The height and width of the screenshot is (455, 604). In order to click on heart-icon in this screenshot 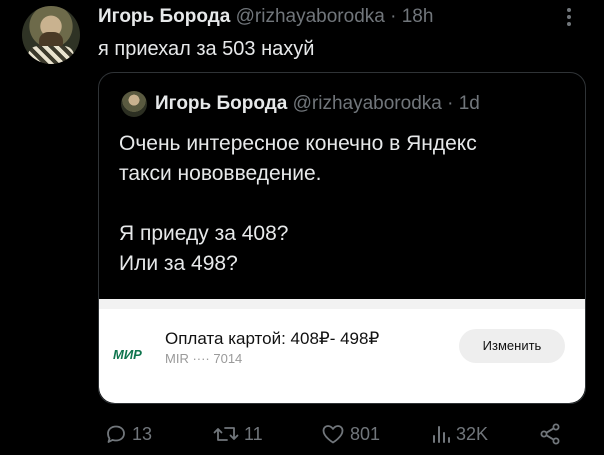, I will do `click(333, 434)`.